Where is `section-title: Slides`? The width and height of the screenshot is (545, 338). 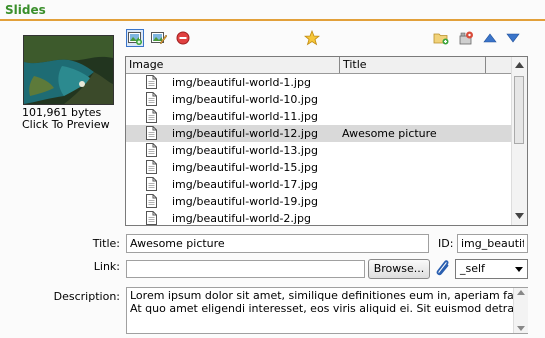 section-title: Slides is located at coordinates (25, 10).